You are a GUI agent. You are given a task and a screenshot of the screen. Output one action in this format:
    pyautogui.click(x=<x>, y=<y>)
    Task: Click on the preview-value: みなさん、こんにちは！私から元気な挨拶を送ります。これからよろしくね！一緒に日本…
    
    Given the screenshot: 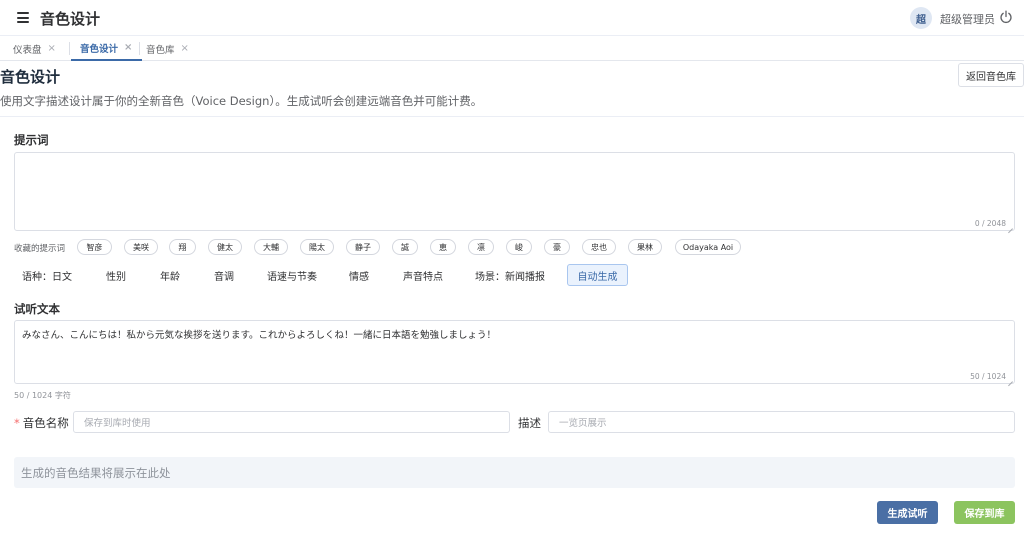 What is the action you would take?
    pyautogui.click(x=259, y=335)
    